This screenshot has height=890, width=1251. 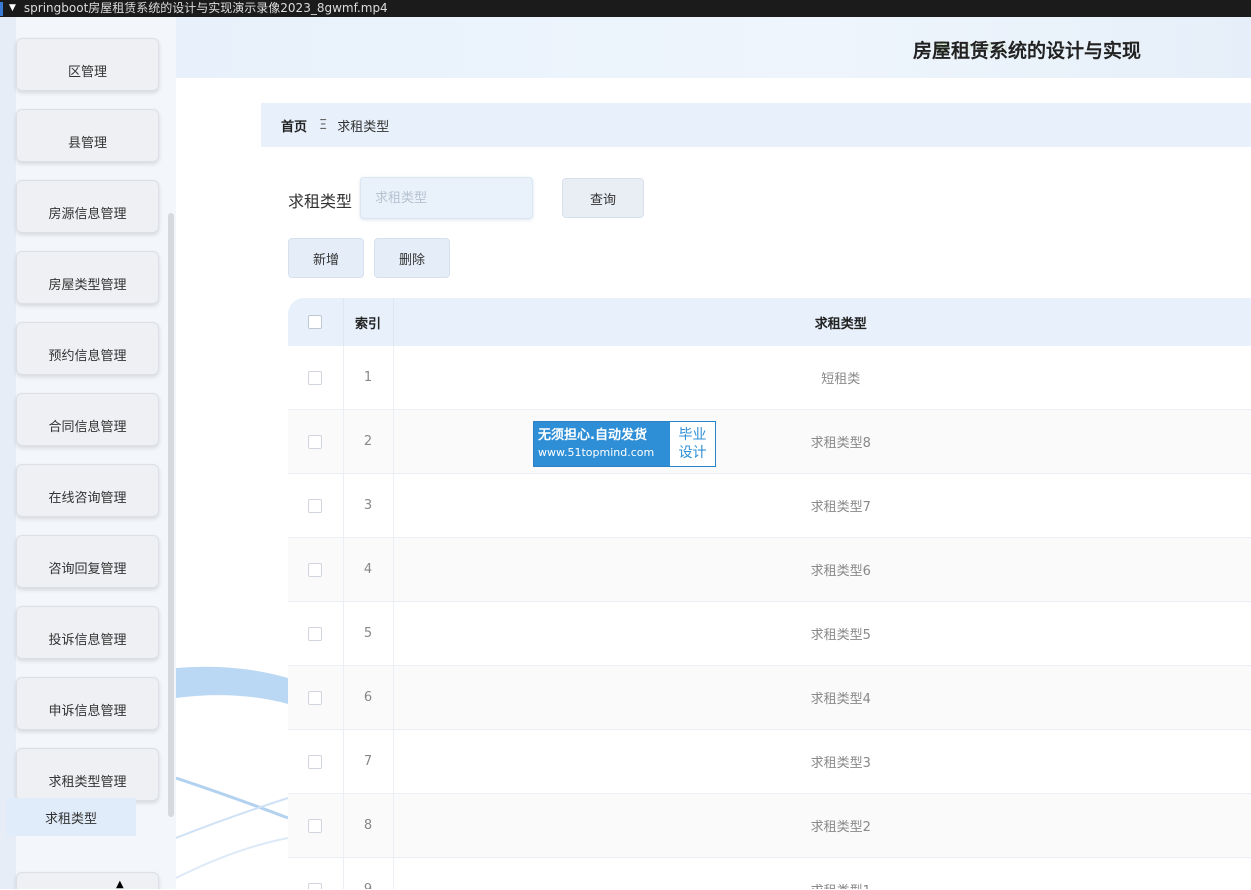 What do you see at coordinates (326, 258) in the screenshot?
I see `add-button: 新增` at bounding box center [326, 258].